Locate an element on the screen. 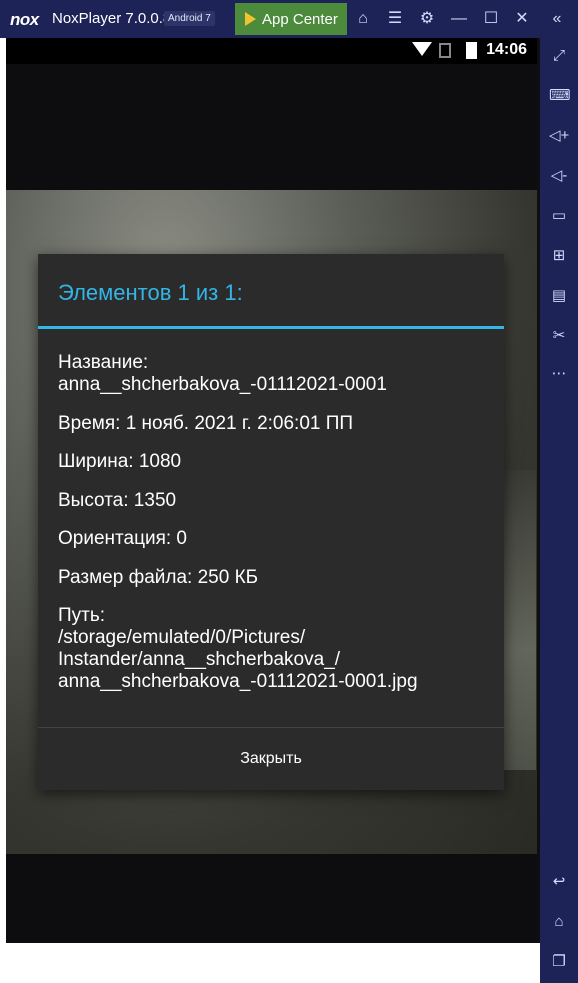 This screenshot has width=578, height=983. apk-install-icon: ⊞ is located at coordinates (559, 256).